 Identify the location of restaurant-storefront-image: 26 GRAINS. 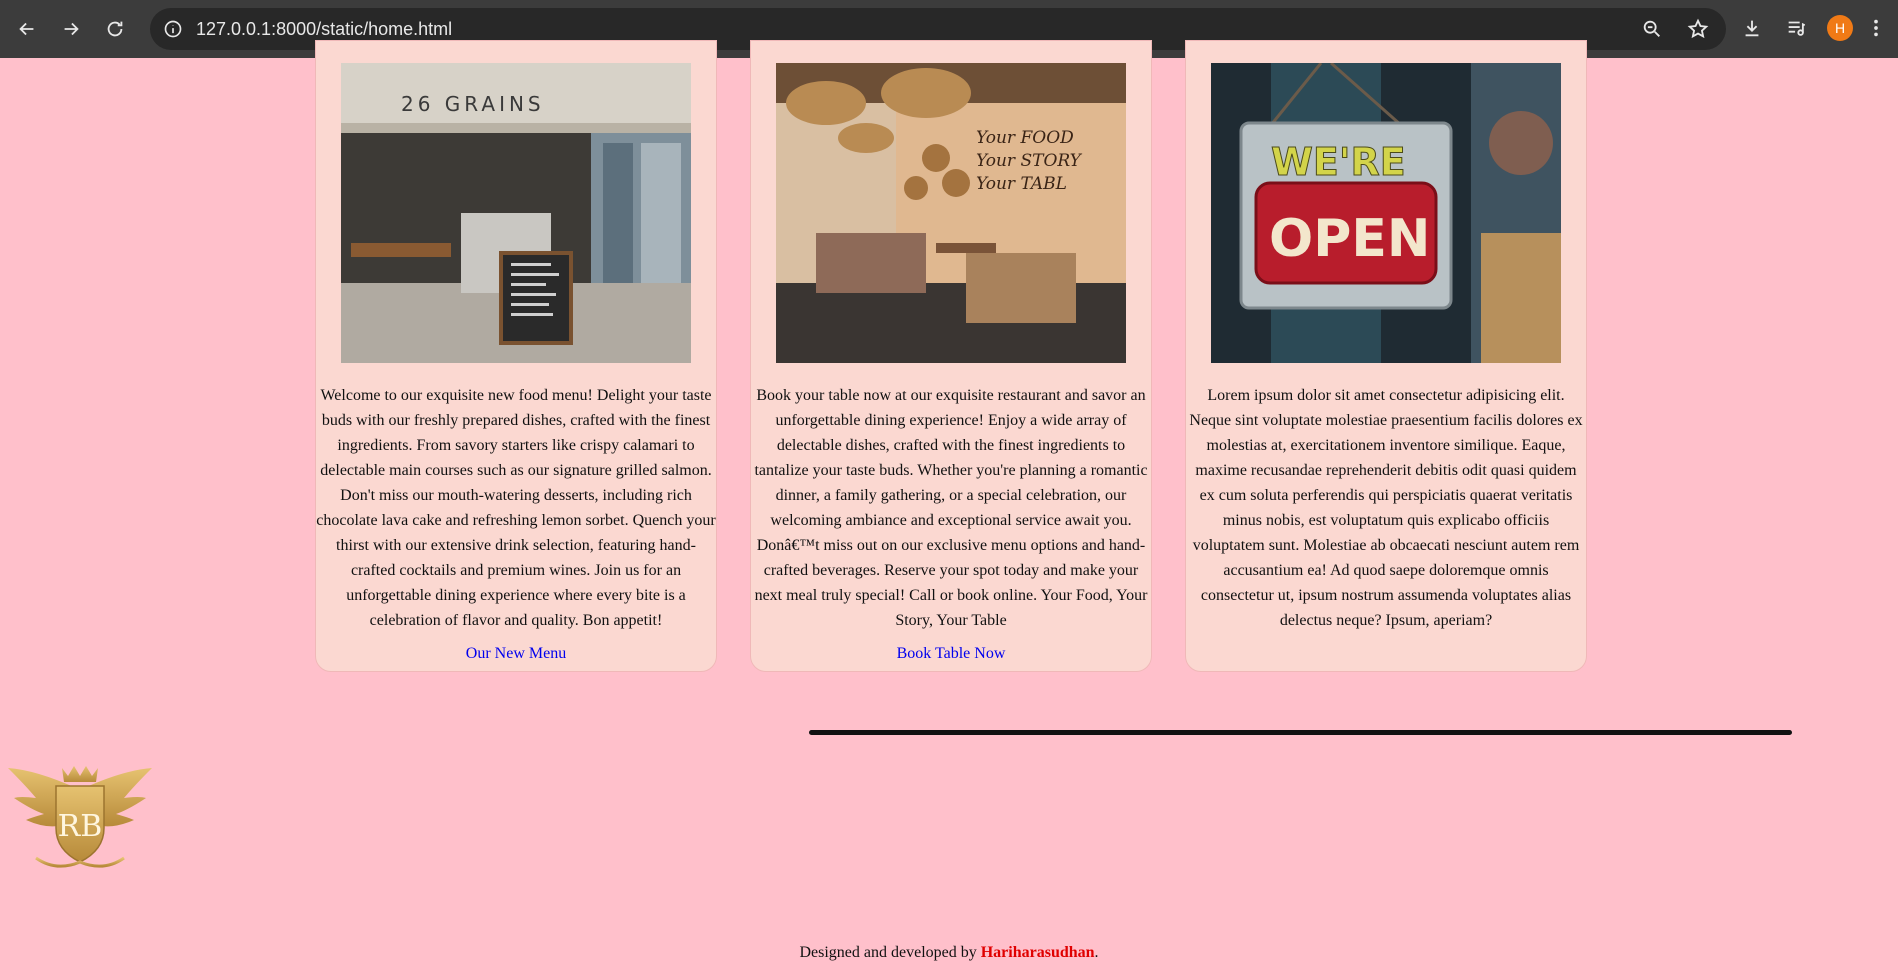
(516, 213).